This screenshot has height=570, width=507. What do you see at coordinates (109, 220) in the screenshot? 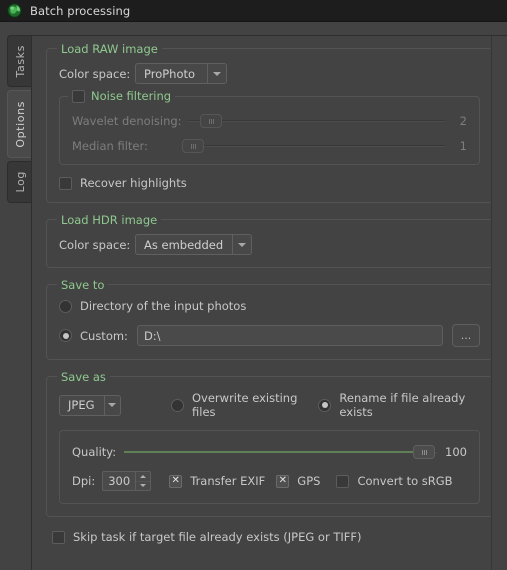
I see `group-load-hdr-image-title: Load HDR image` at bounding box center [109, 220].